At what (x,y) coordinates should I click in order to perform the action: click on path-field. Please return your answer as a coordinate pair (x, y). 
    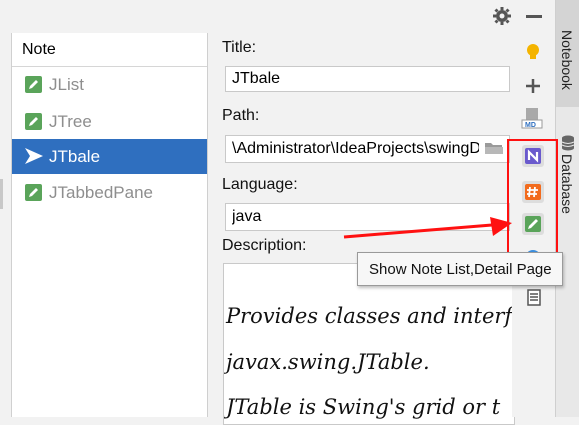
    Looking at the image, I should click on (367, 149).